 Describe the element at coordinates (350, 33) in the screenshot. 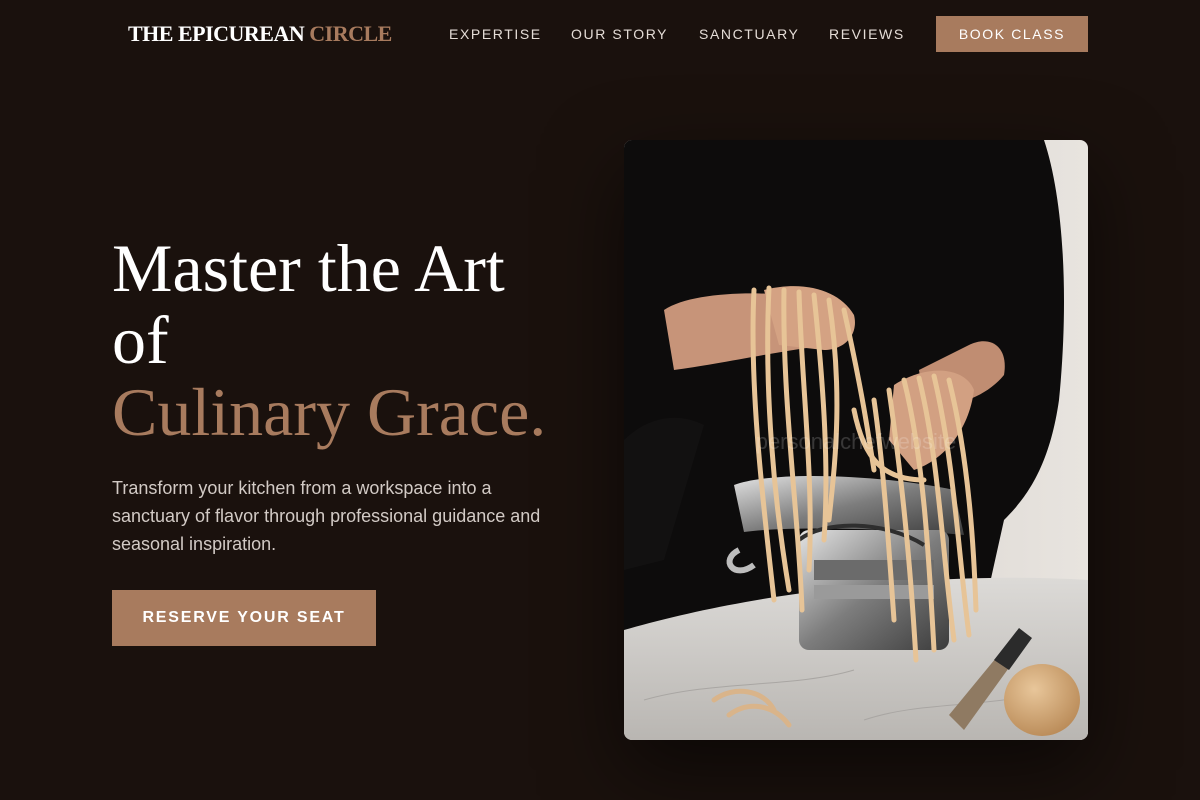

I see `logo-accent-text: CIRCLE` at that location.